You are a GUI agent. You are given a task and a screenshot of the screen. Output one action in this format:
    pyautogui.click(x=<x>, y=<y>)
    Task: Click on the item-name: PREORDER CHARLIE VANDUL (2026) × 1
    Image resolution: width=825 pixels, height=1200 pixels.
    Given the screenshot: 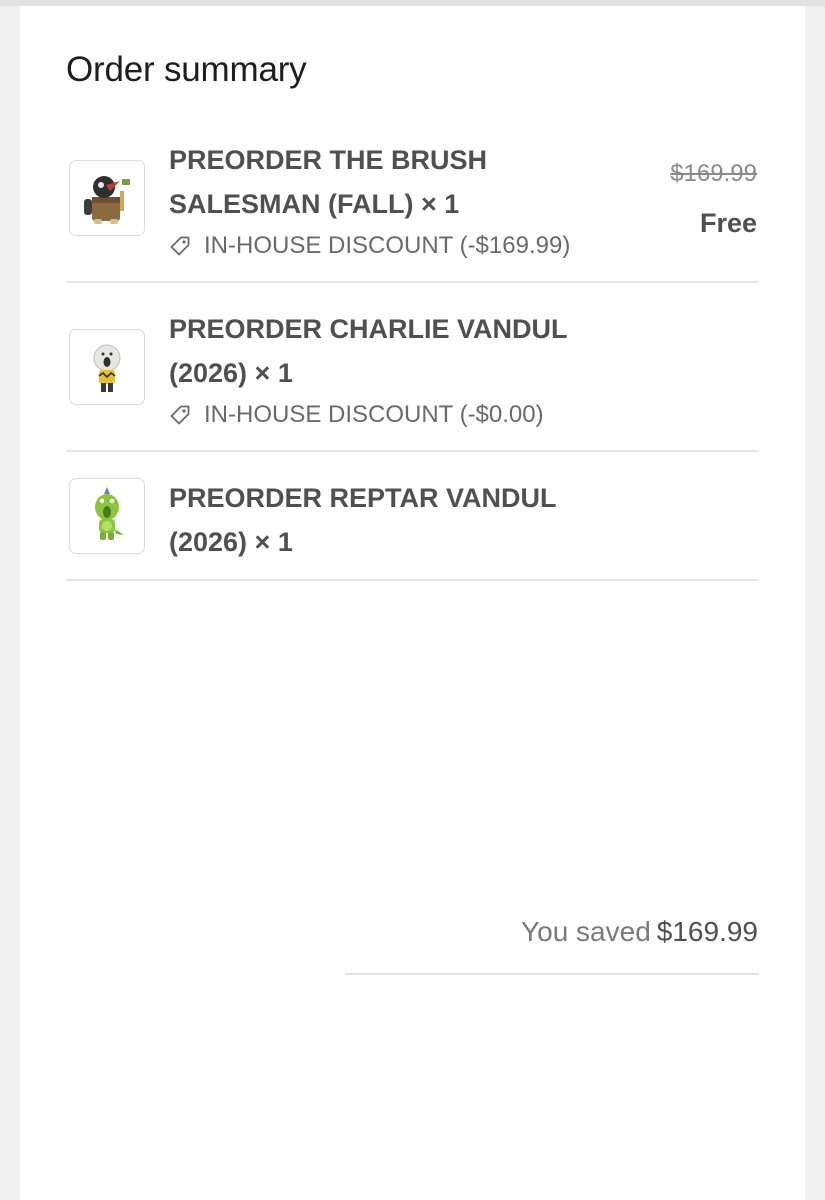 What is the action you would take?
    pyautogui.click(x=368, y=351)
    